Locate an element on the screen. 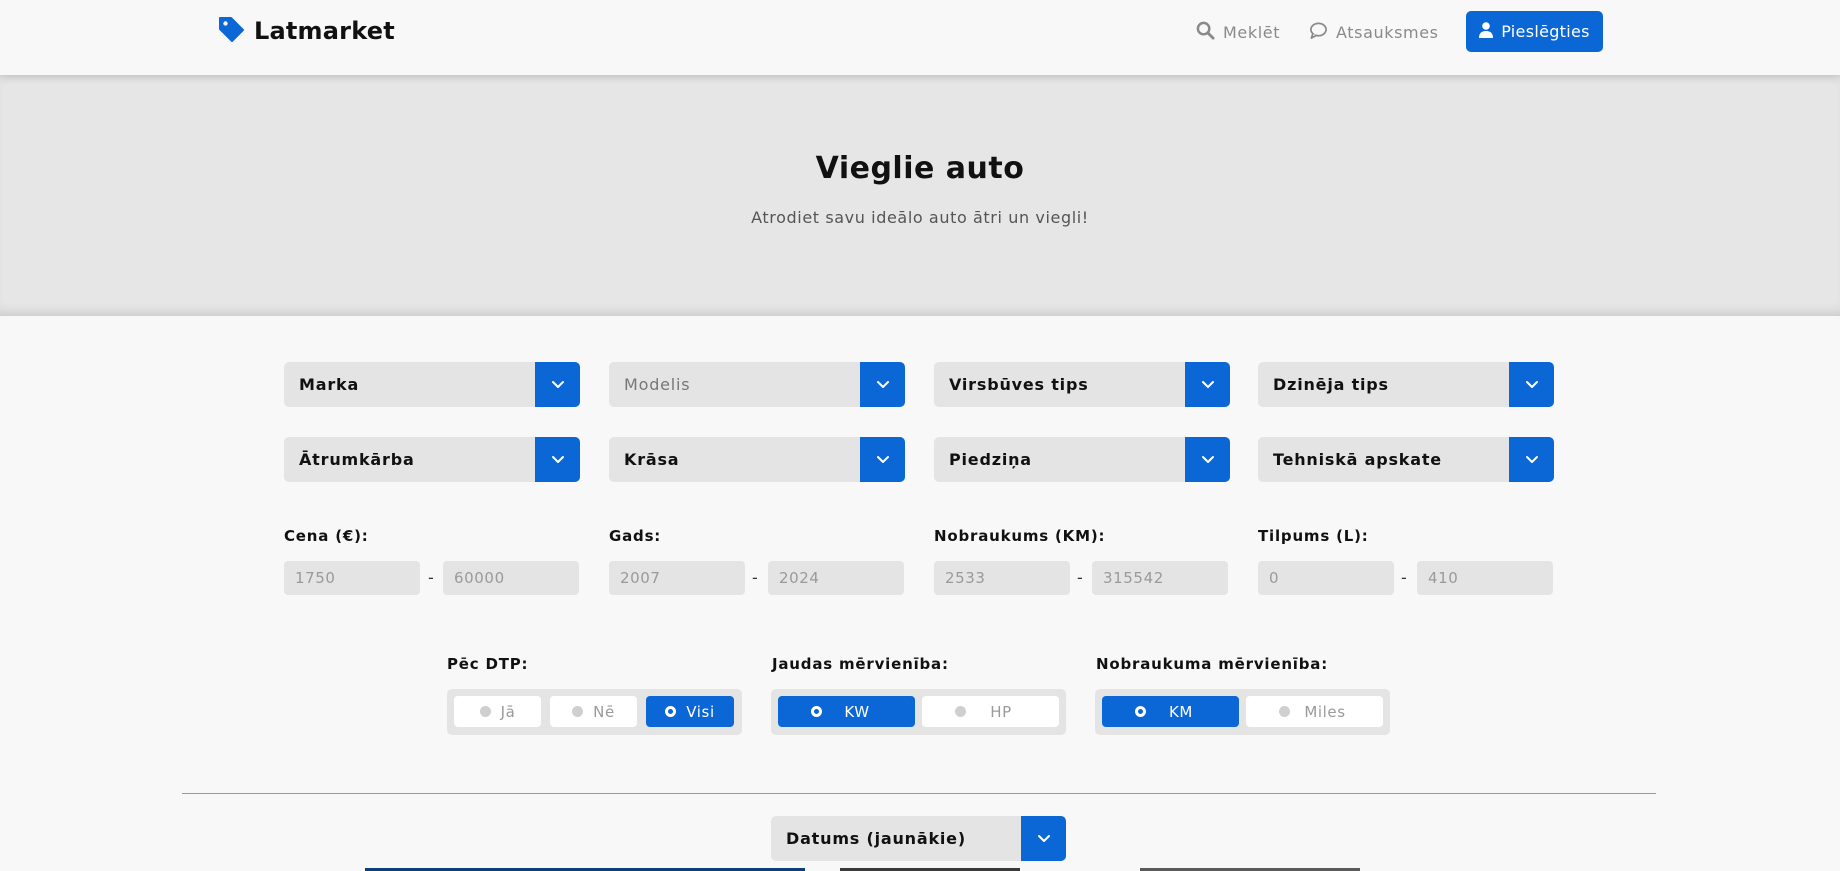  power-option-kw: KW is located at coordinates (846, 711).